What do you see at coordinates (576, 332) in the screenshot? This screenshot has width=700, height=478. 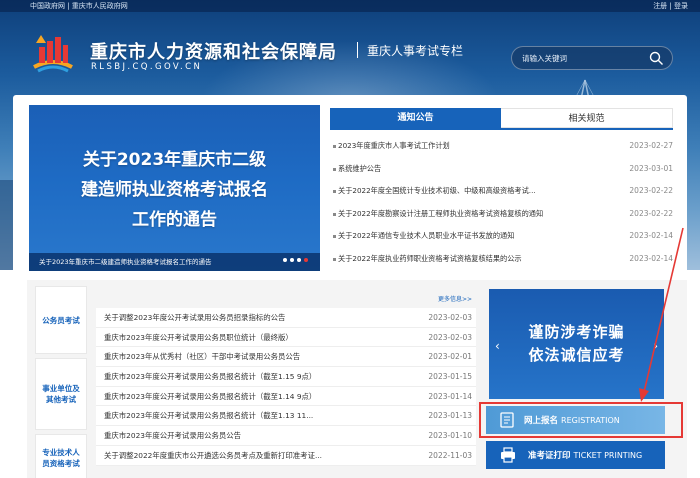 I see `fraud-line-1: 谨防涉考诈骗` at bounding box center [576, 332].